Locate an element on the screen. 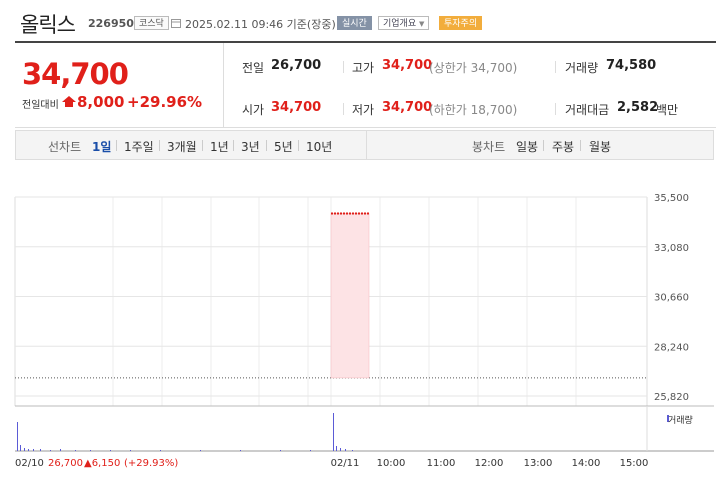 The image size is (716, 482). x-tick-label: 14:00 is located at coordinates (586, 463).